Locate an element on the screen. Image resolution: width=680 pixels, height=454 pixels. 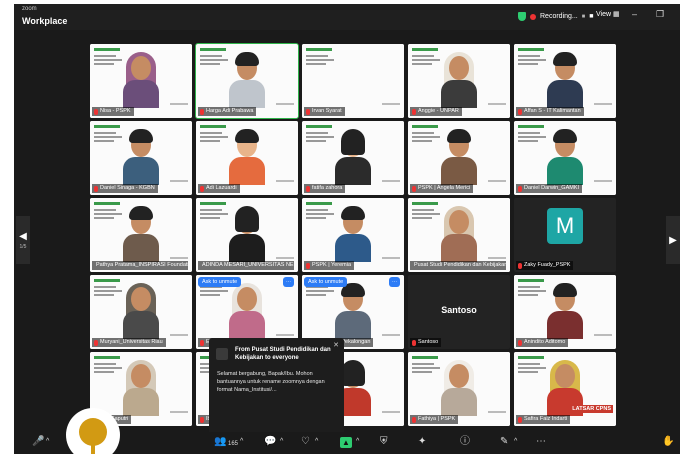
participant-name-label: Zaky Fuady_PSPK is located at coordinates (545, 265).